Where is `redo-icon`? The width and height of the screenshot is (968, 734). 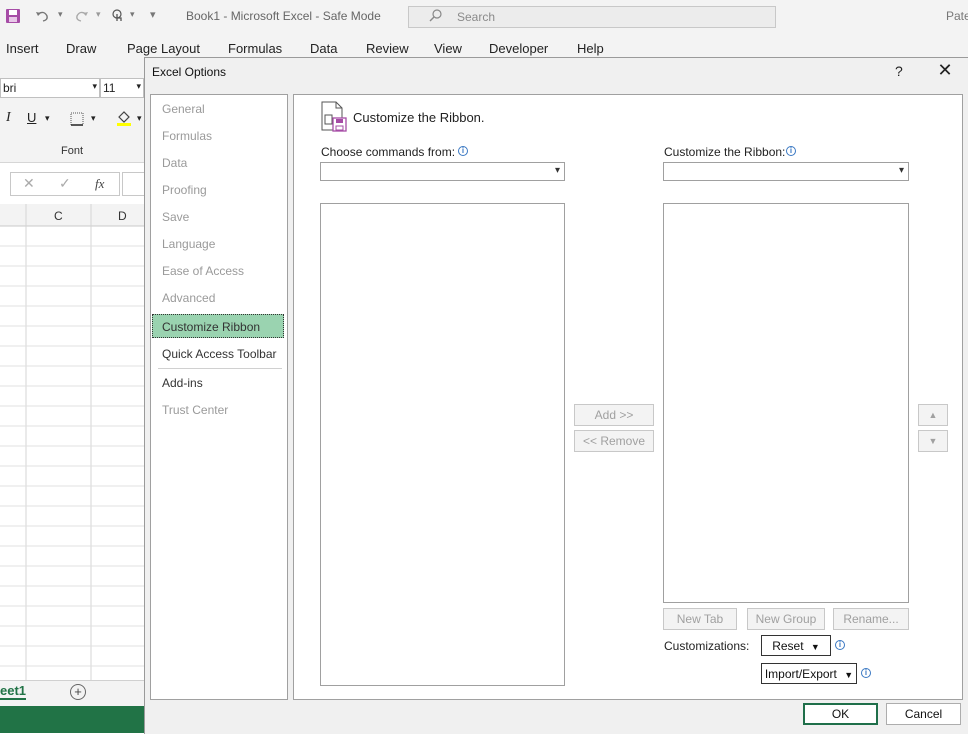 redo-icon is located at coordinates (82, 16).